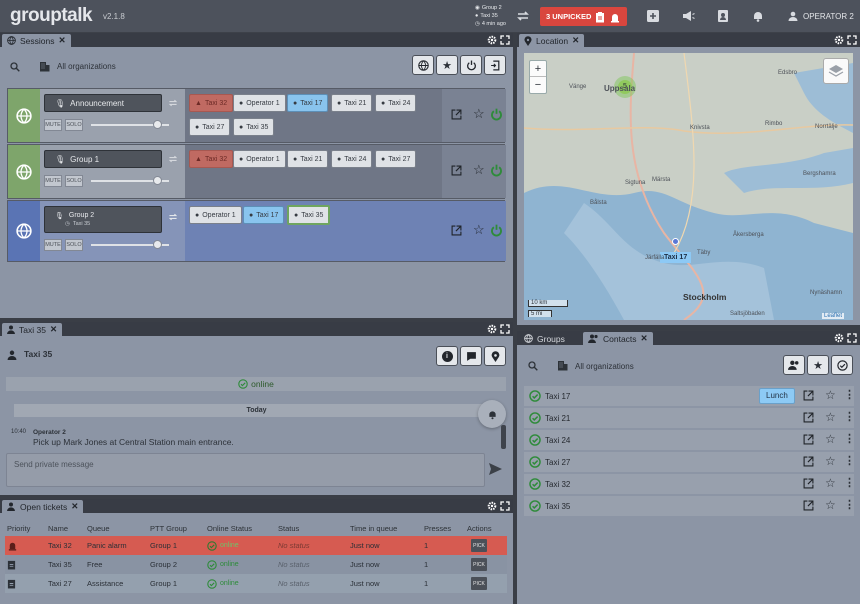 The image size is (860, 604). What do you see at coordinates (103, 103) in the screenshot?
I see `ptt-button: 🎙︎ Announcement` at bounding box center [103, 103].